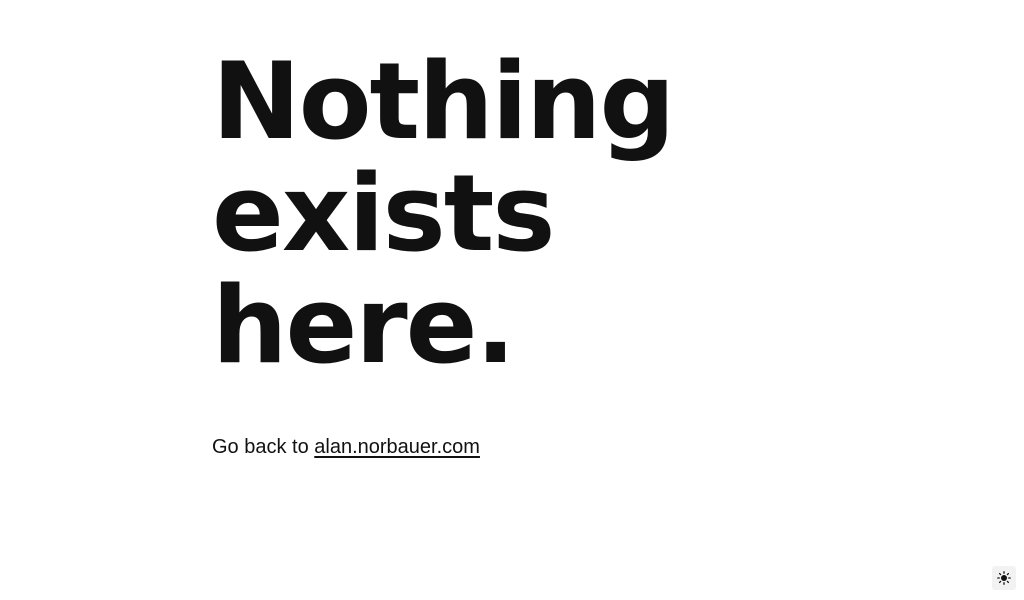 The height and width of the screenshot is (600, 1024). Describe the element at coordinates (443, 101) in the screenshot. I see `page-title-line-1: Nothing` at that location.